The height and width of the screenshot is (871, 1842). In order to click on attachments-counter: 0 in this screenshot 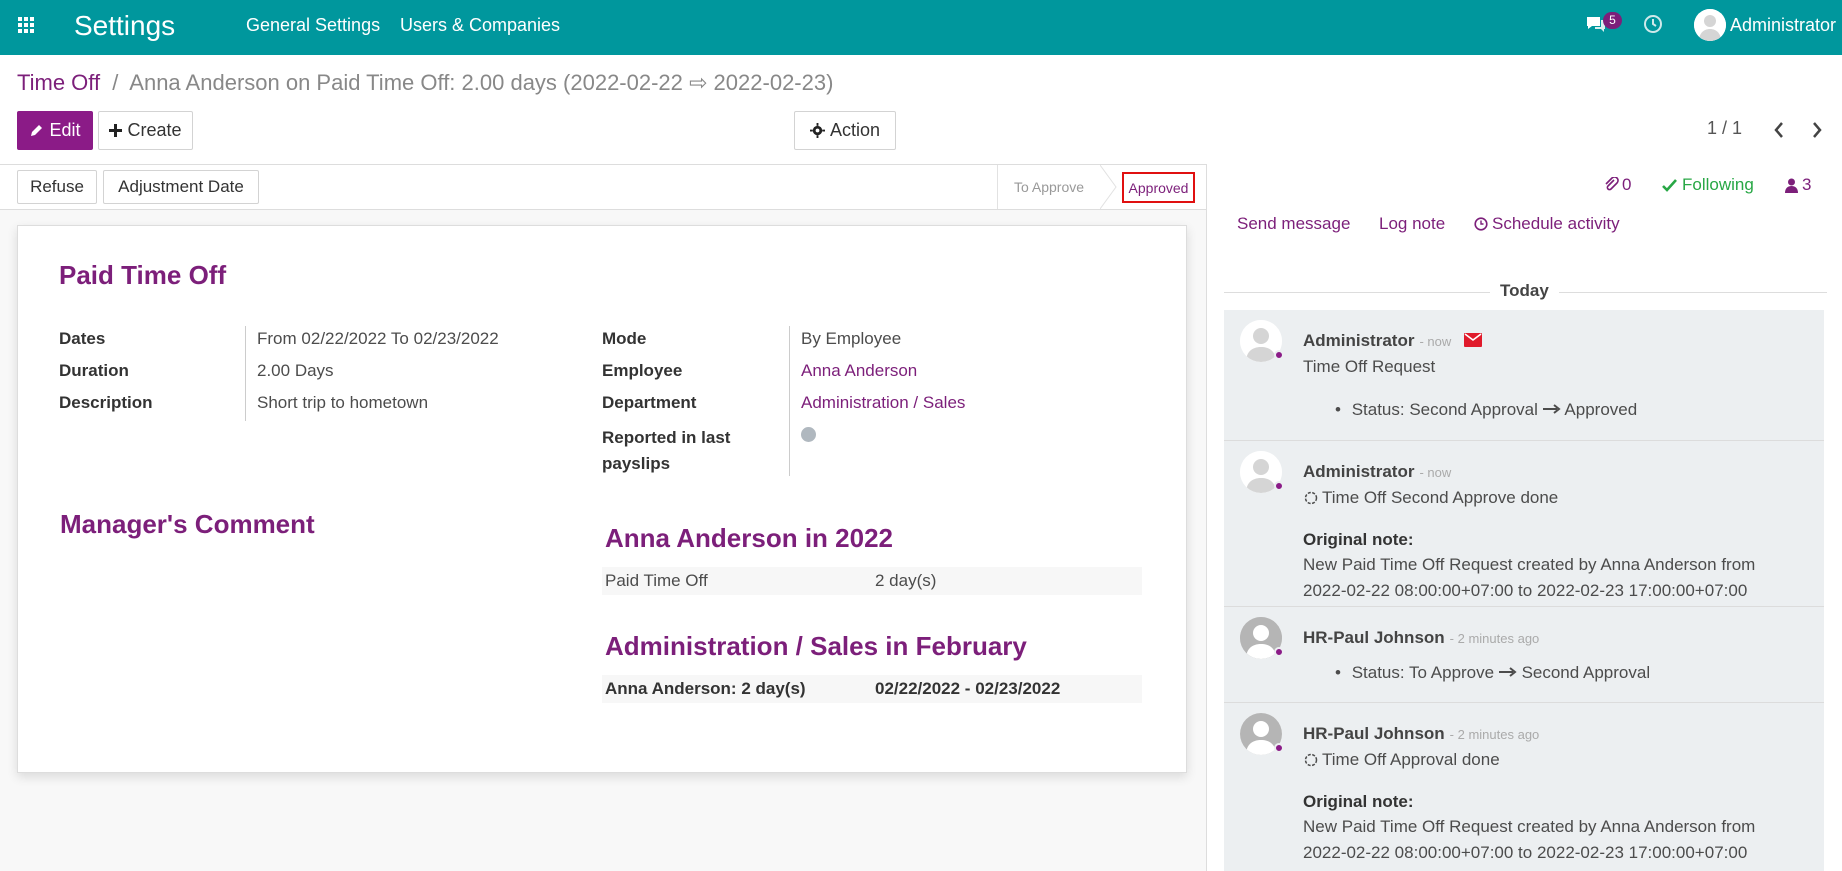, I will do `click(1618, 185)`.